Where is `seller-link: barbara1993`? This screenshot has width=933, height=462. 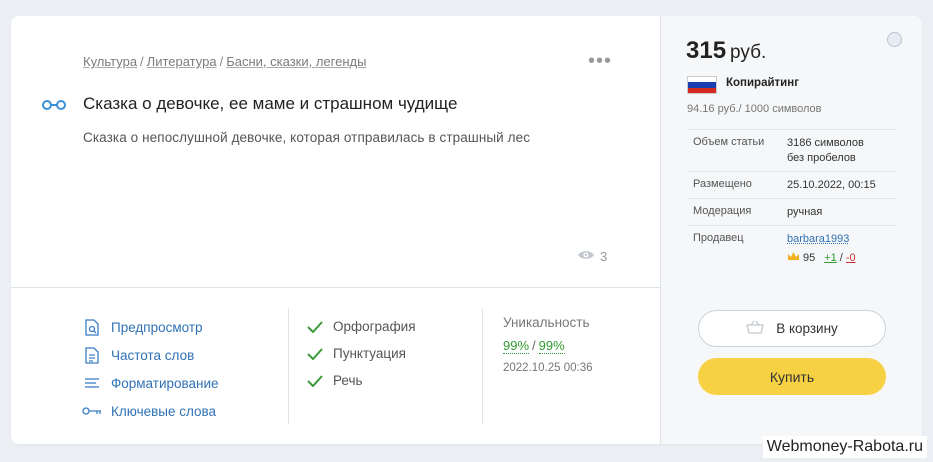
seller-link: barbara1993 is located at coordinates (818, 239).